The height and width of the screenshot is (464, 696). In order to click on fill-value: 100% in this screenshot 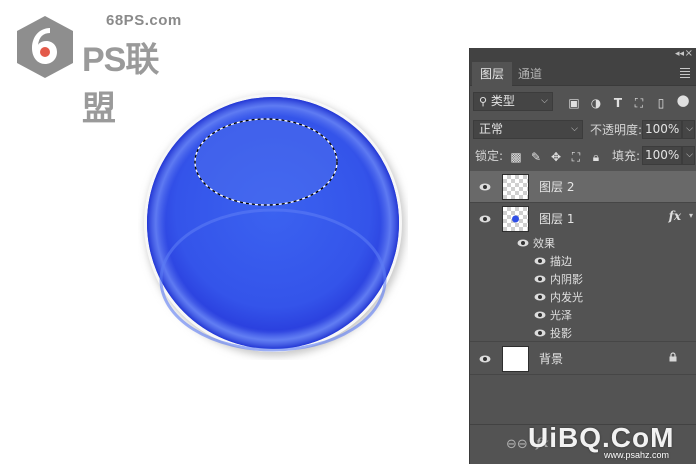, I will do `click(662, 155)`.